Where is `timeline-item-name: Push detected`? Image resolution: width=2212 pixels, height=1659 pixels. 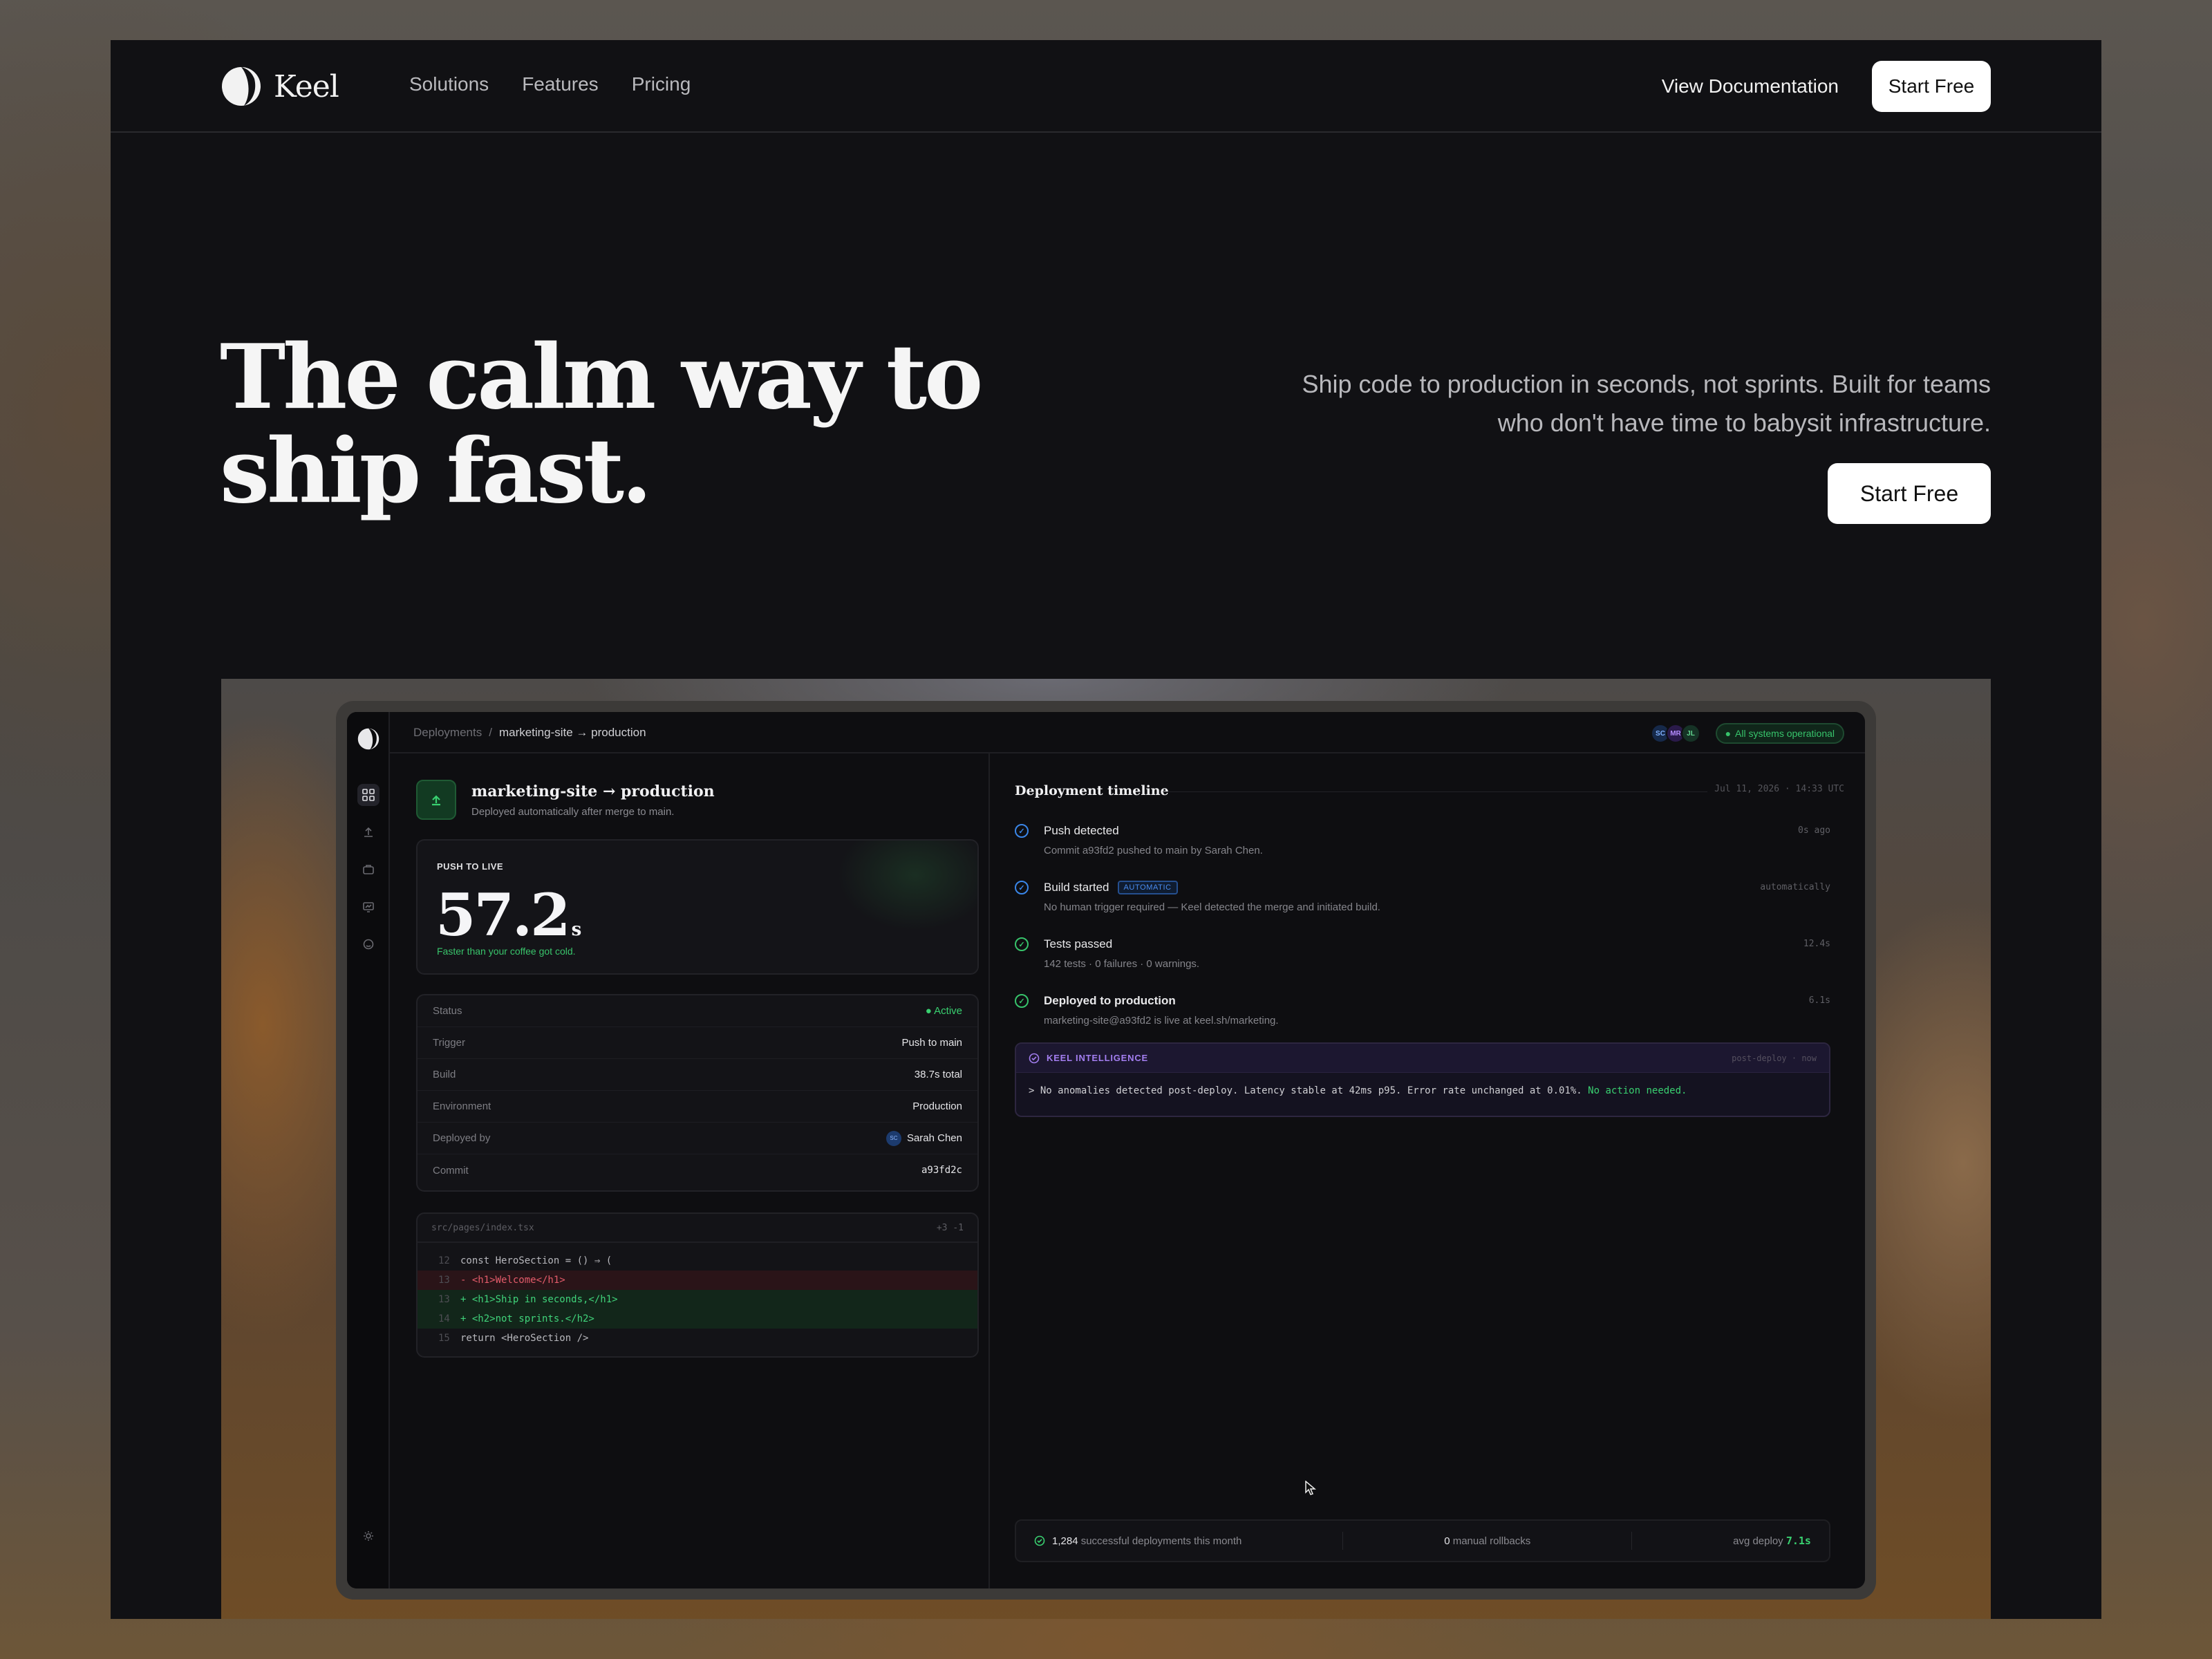 timeline-item-name: Push detected is located at coordinates (1081, 831).